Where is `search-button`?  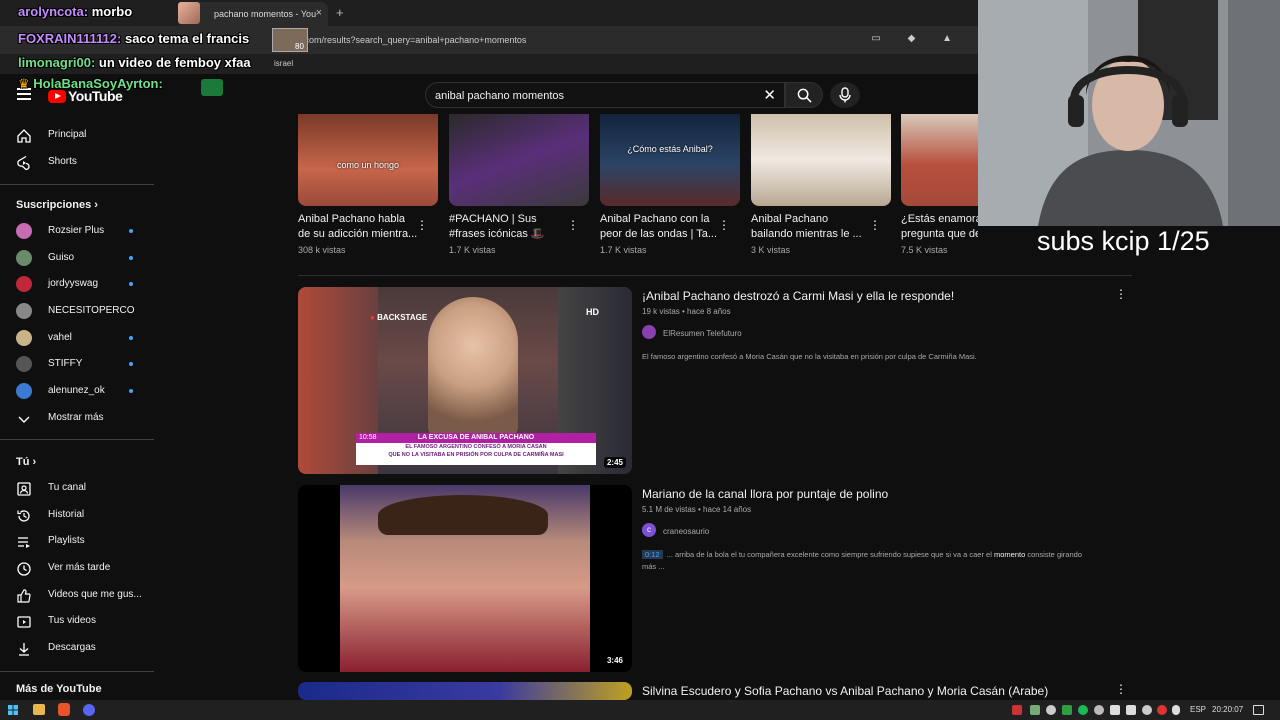 search-button is located at coordinates (804, 95).